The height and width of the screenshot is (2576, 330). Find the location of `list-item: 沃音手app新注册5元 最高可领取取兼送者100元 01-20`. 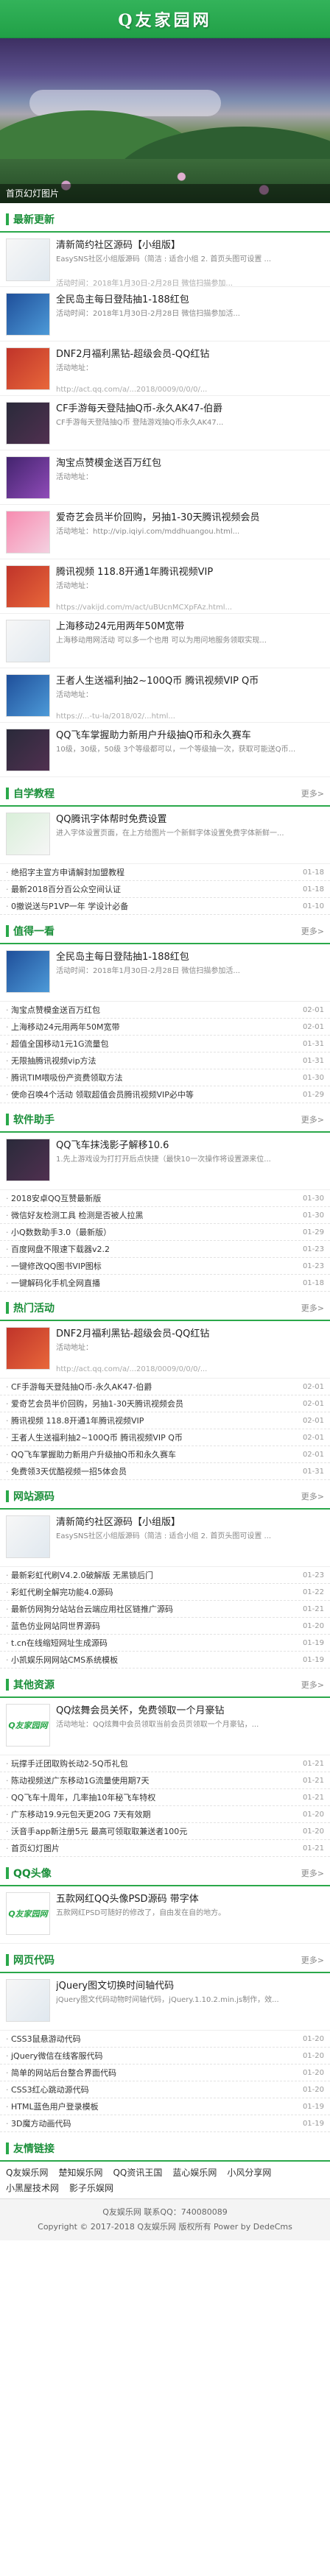

list-item: 沃音手app新注册5元 最高可领取取兼送者100元 01-20 is located at coordinates (165, 1832).